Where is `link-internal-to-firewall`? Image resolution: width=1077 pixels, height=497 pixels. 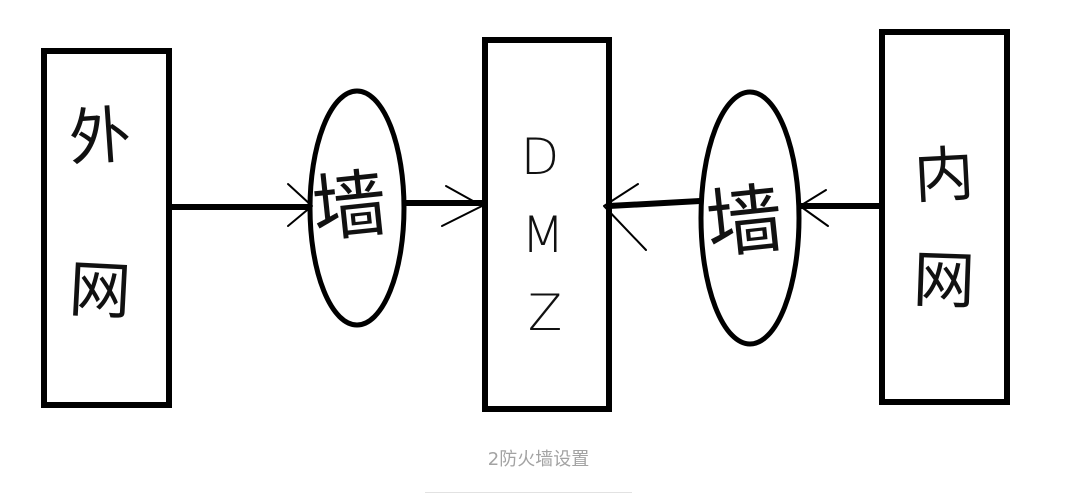
link-internal-to-firewall is located at coordinates (840, 208).